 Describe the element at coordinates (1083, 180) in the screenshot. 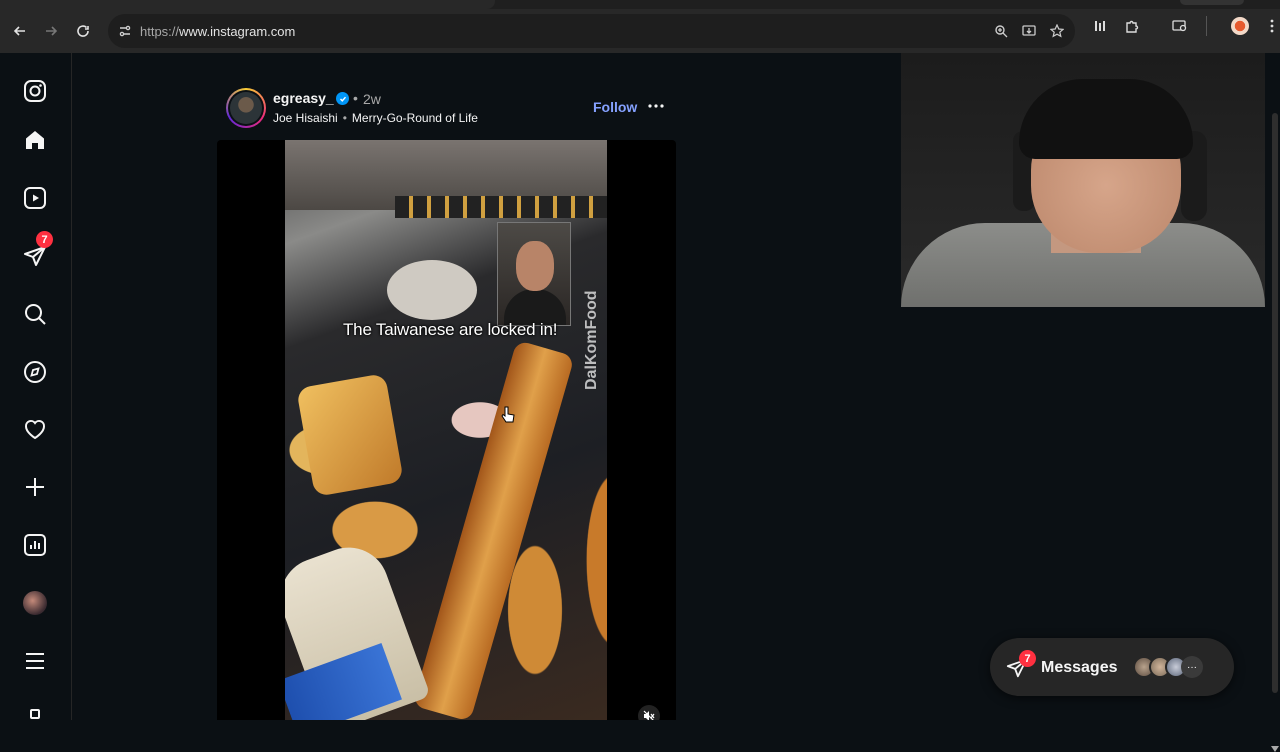

I see `webcam-overlay` at that location.